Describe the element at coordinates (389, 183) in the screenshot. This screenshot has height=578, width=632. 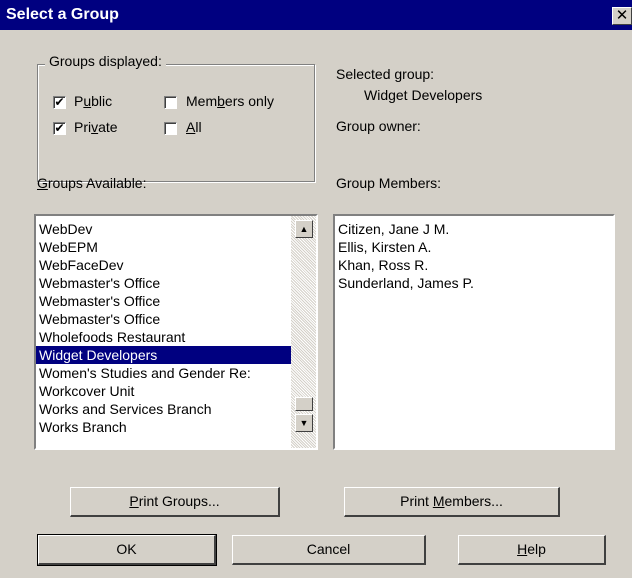
I see `group-members-label: Group Members:` at that location.